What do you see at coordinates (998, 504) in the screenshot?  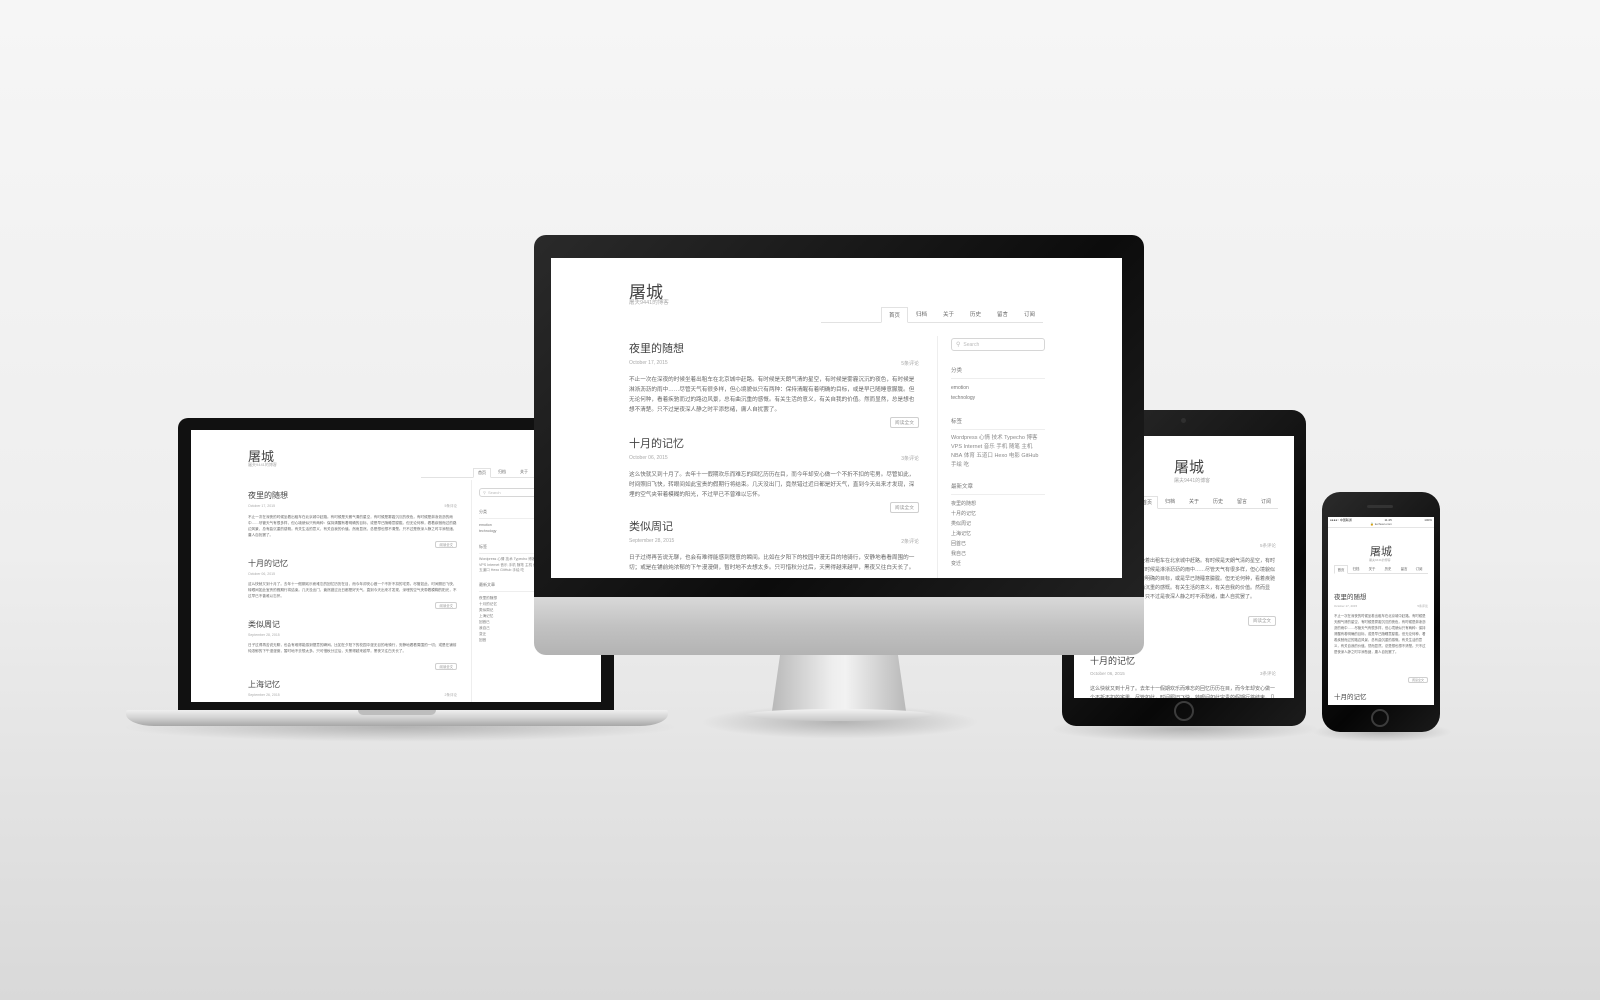 I see `recent-link: 夜里的随想` at bounding box center [998, 504].